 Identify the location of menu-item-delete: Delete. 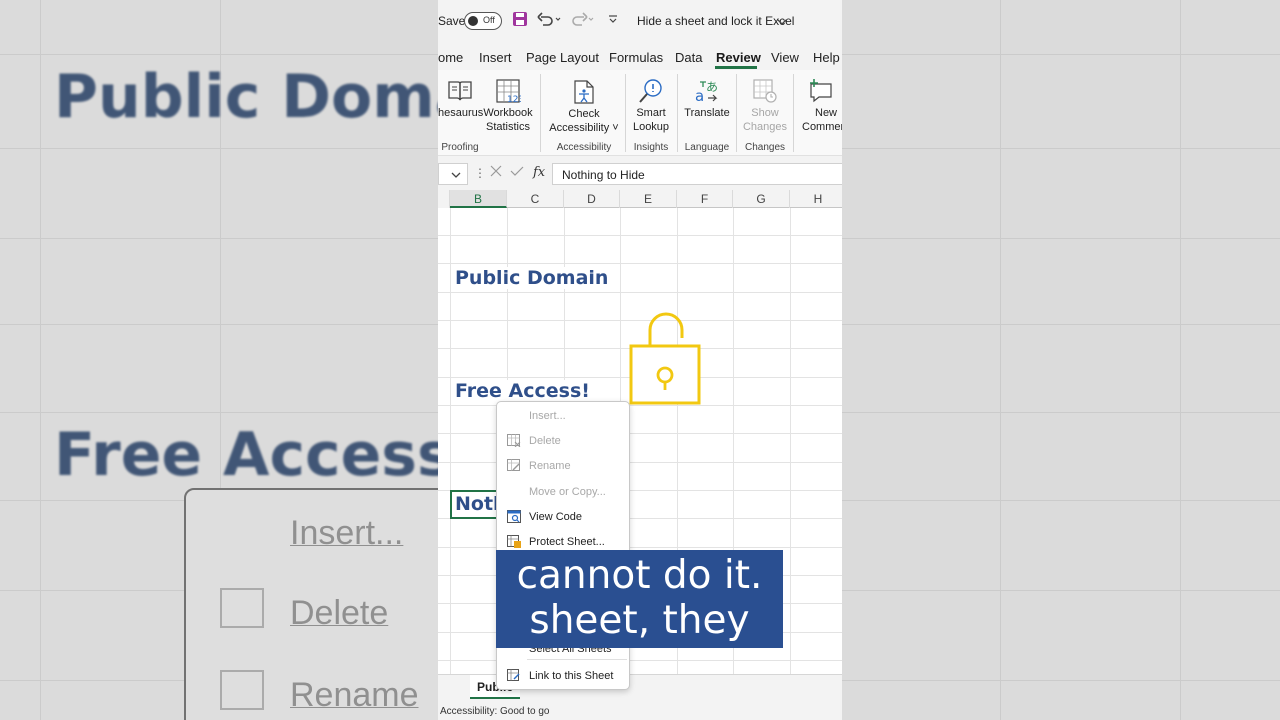
(563, 441).